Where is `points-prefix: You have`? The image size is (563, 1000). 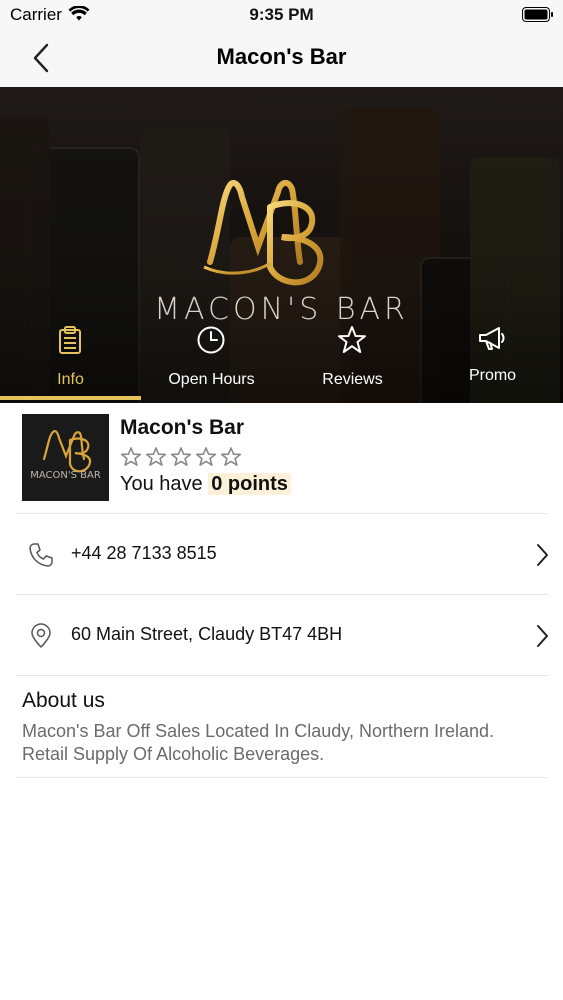 points-prefix: You have is located at coordinates (161, 484).